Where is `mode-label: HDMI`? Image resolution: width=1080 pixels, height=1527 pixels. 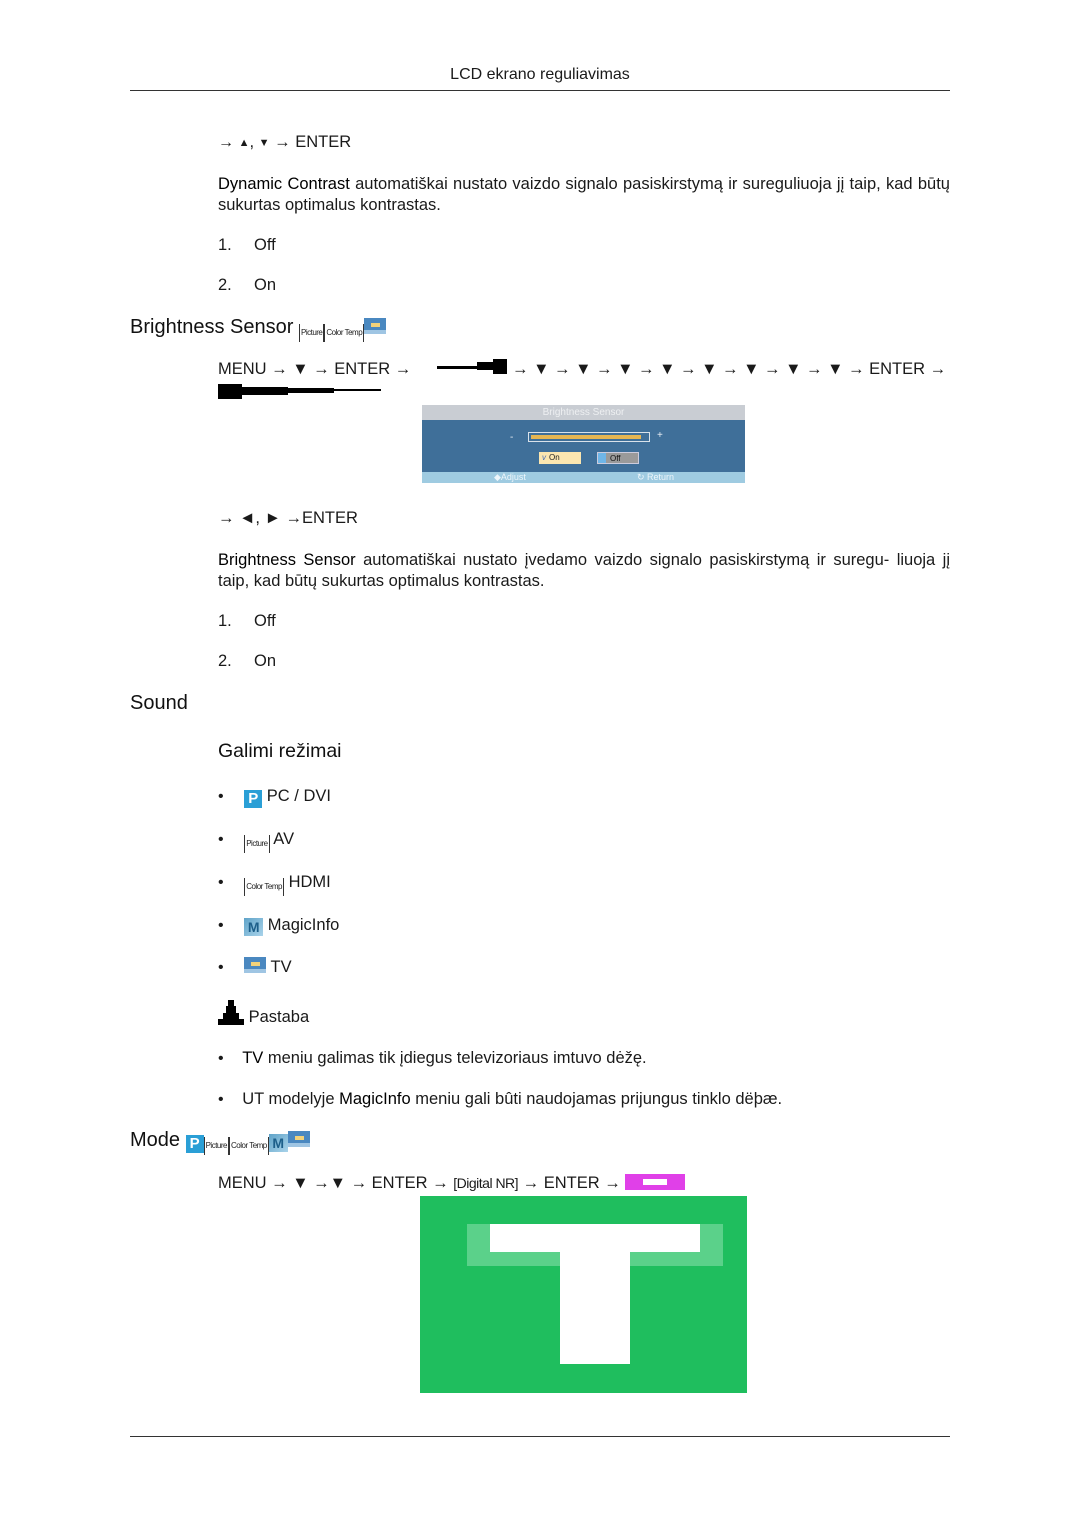
mode-label: HDMI is located at coordinates (309, 882).